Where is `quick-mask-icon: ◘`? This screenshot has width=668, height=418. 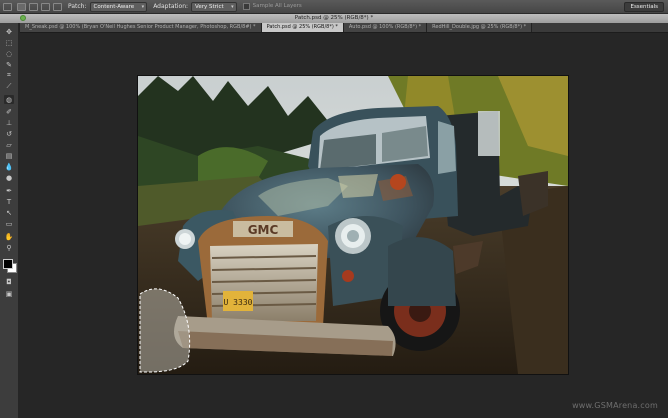 quick-mask-icon: ◘ is located at coordinates (9, 281).